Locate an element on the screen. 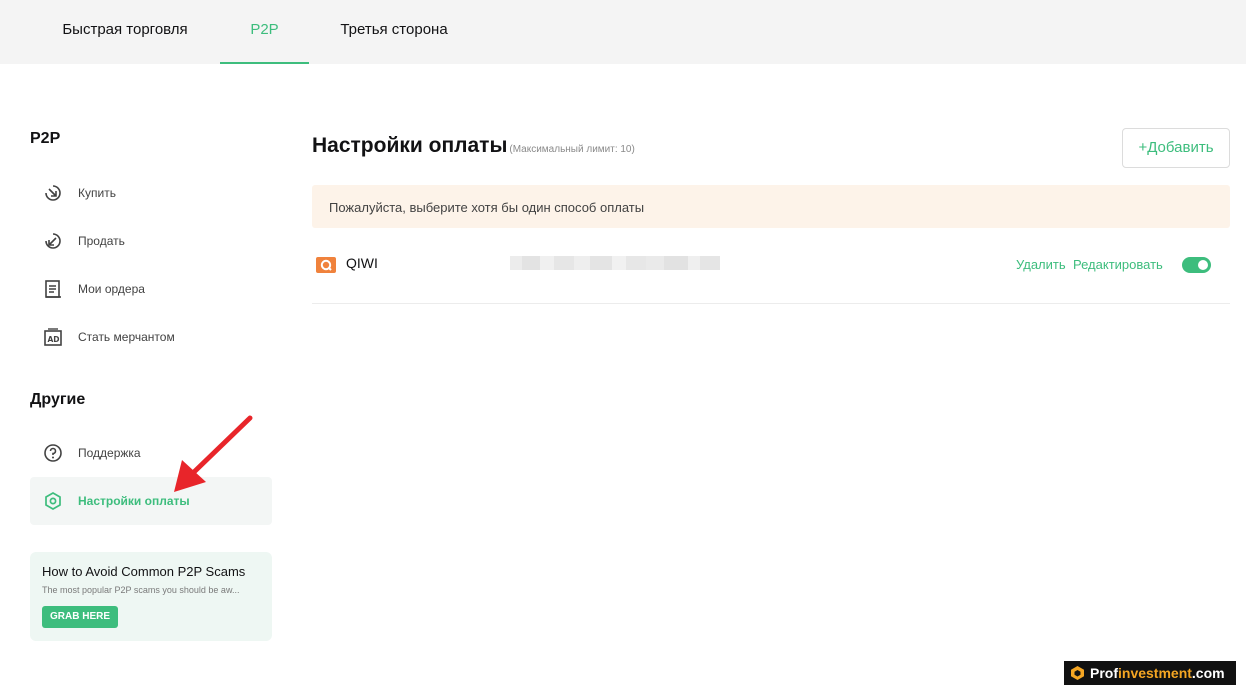  red-arrow-annotation is located at coordinates (213, 453).